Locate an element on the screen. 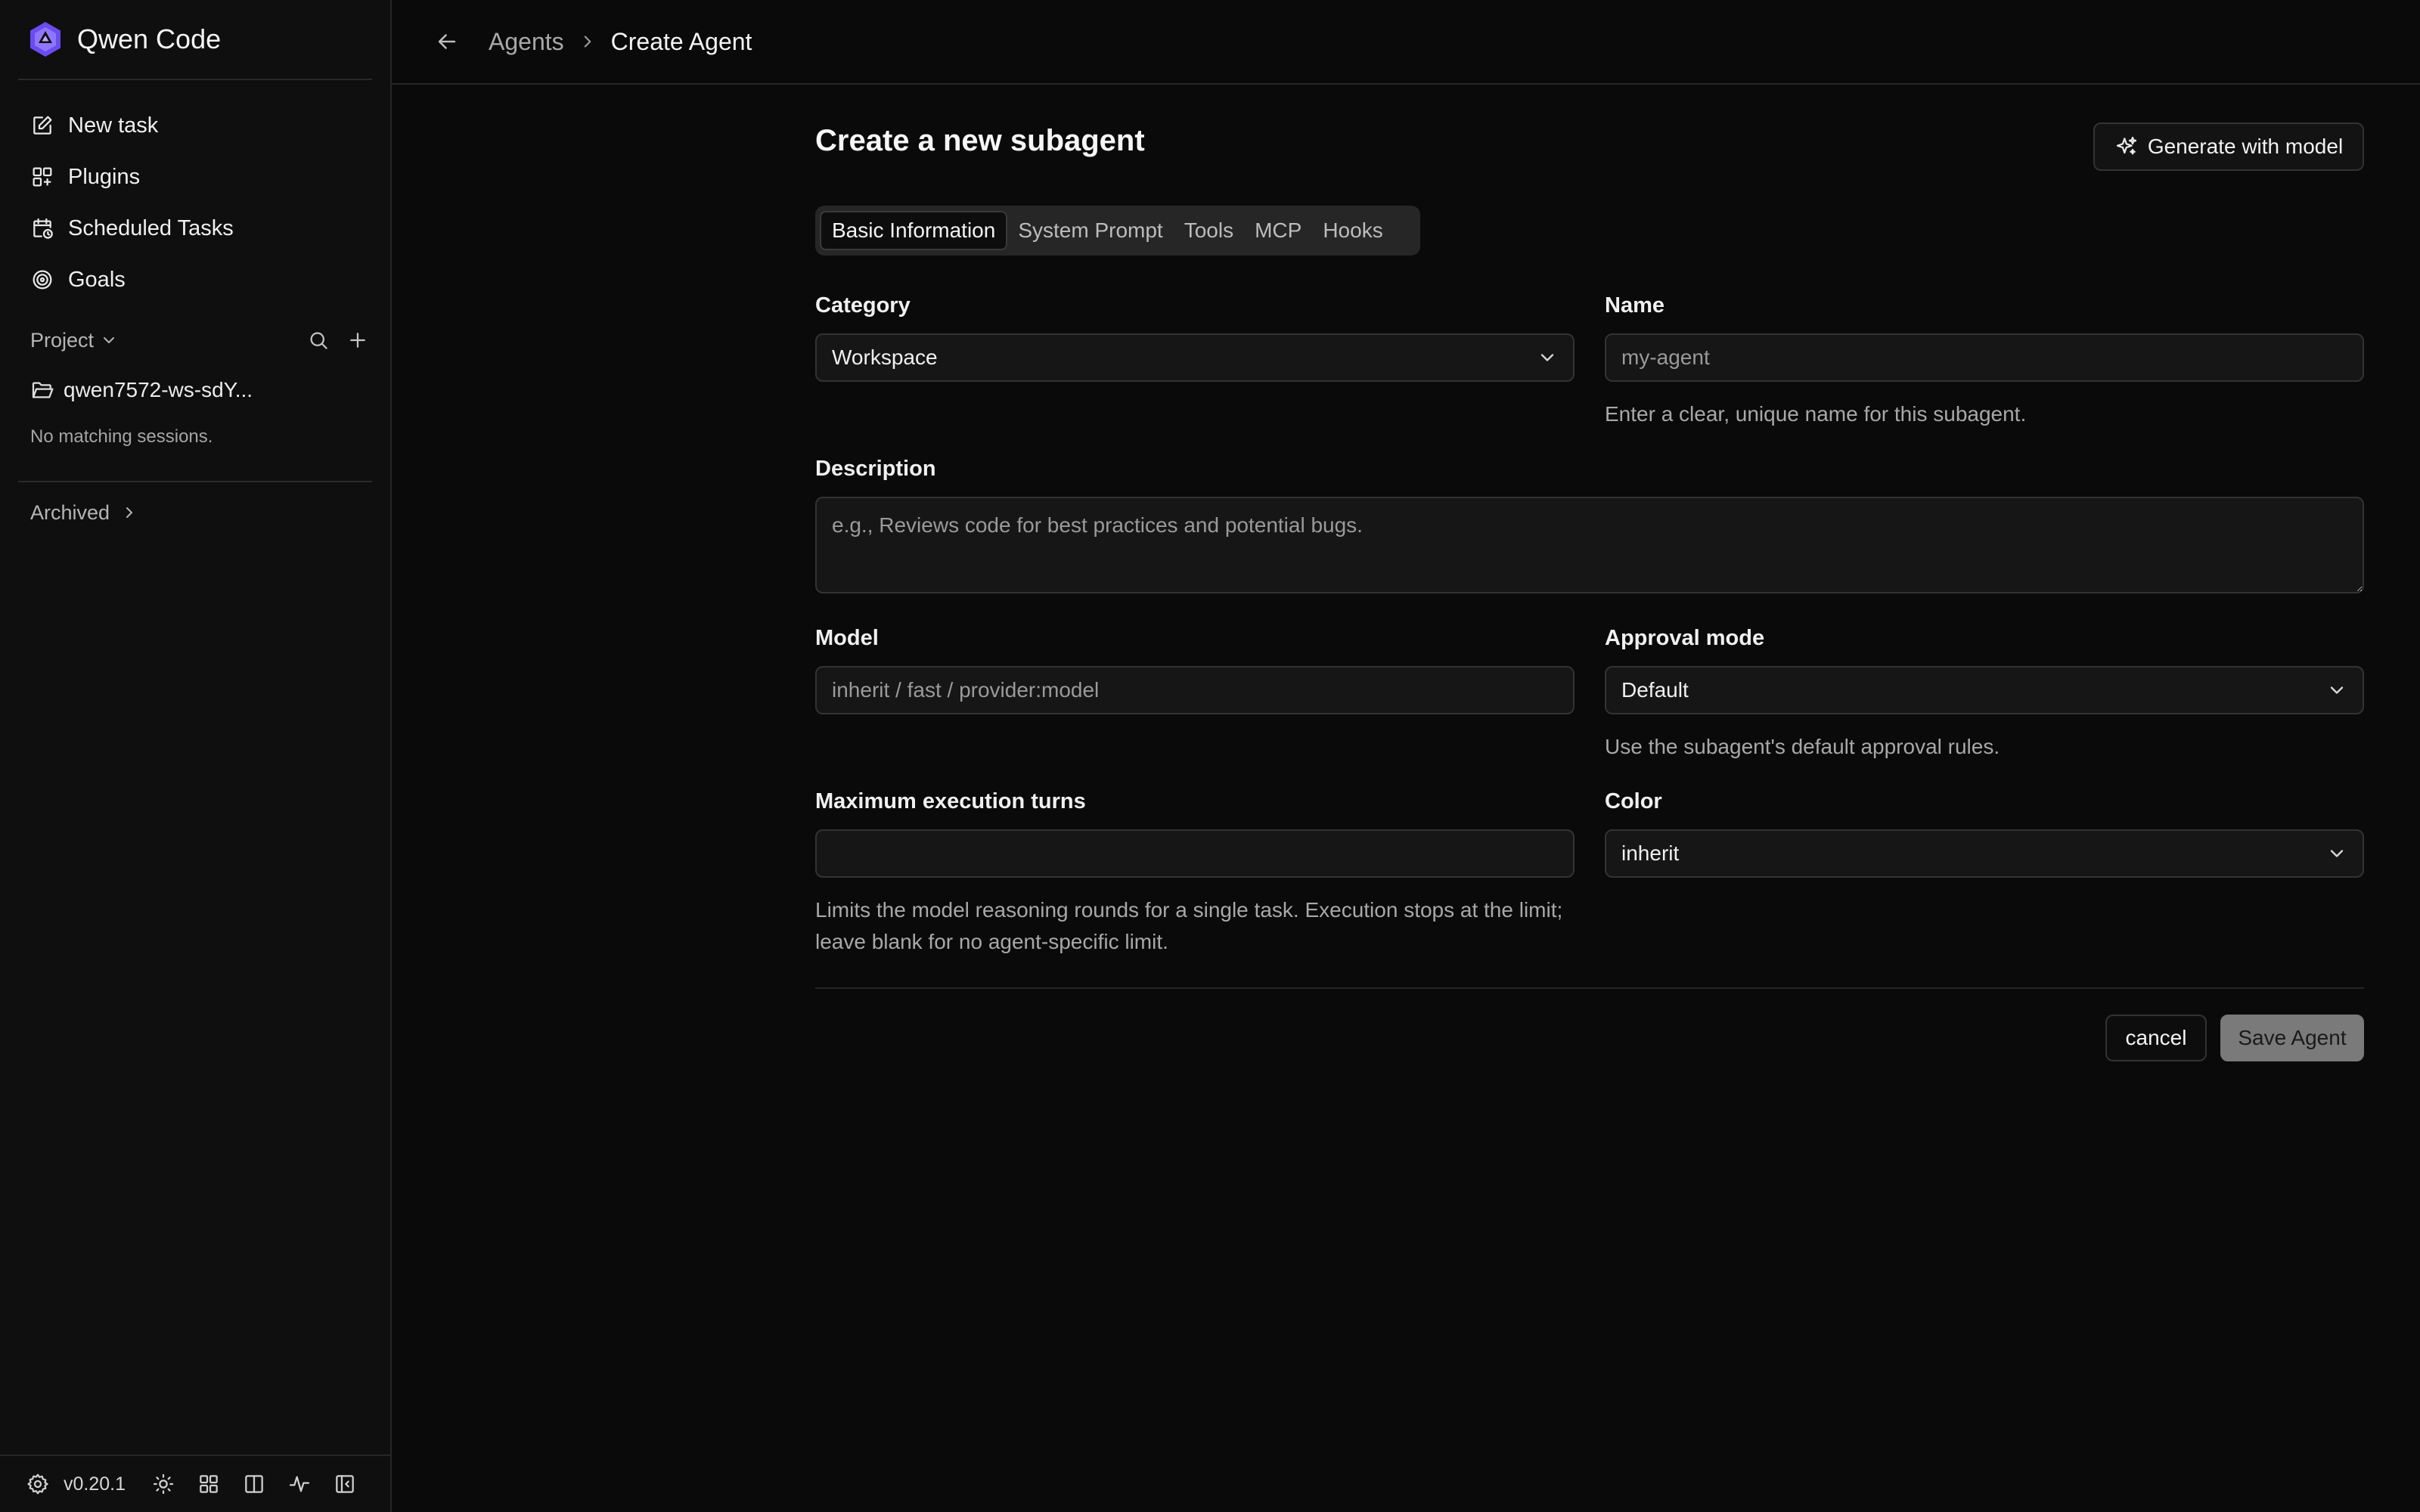 This screenshot has height=1512, width=2420. color-value: inherit is located at coordinates (1650, 853).